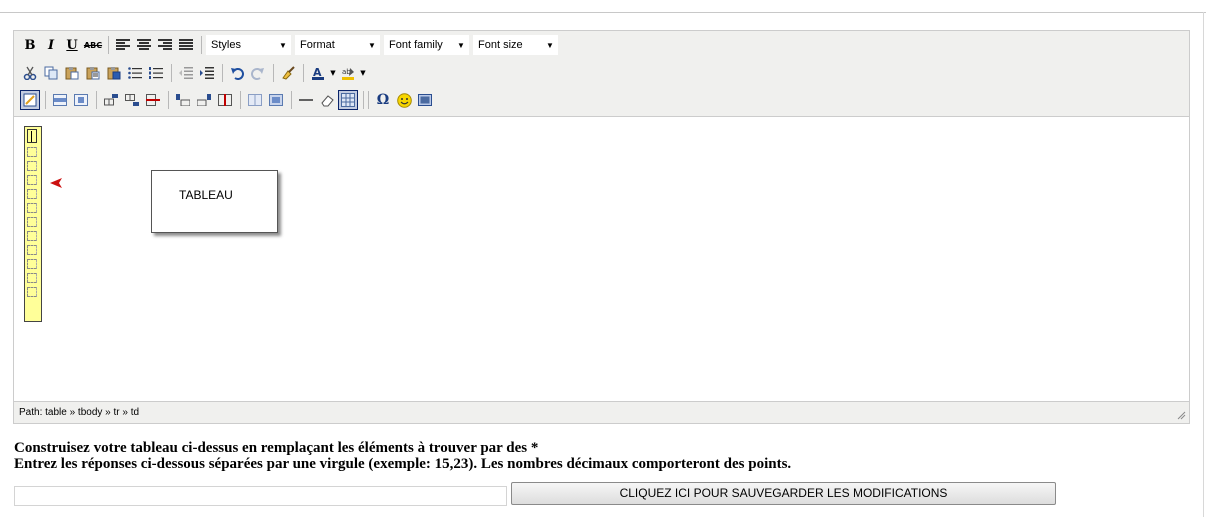 This screenshot has width=1206, height=517. I want to click on editor-statusbar: Path: table » tbody » tr » td, so click(601, 412).